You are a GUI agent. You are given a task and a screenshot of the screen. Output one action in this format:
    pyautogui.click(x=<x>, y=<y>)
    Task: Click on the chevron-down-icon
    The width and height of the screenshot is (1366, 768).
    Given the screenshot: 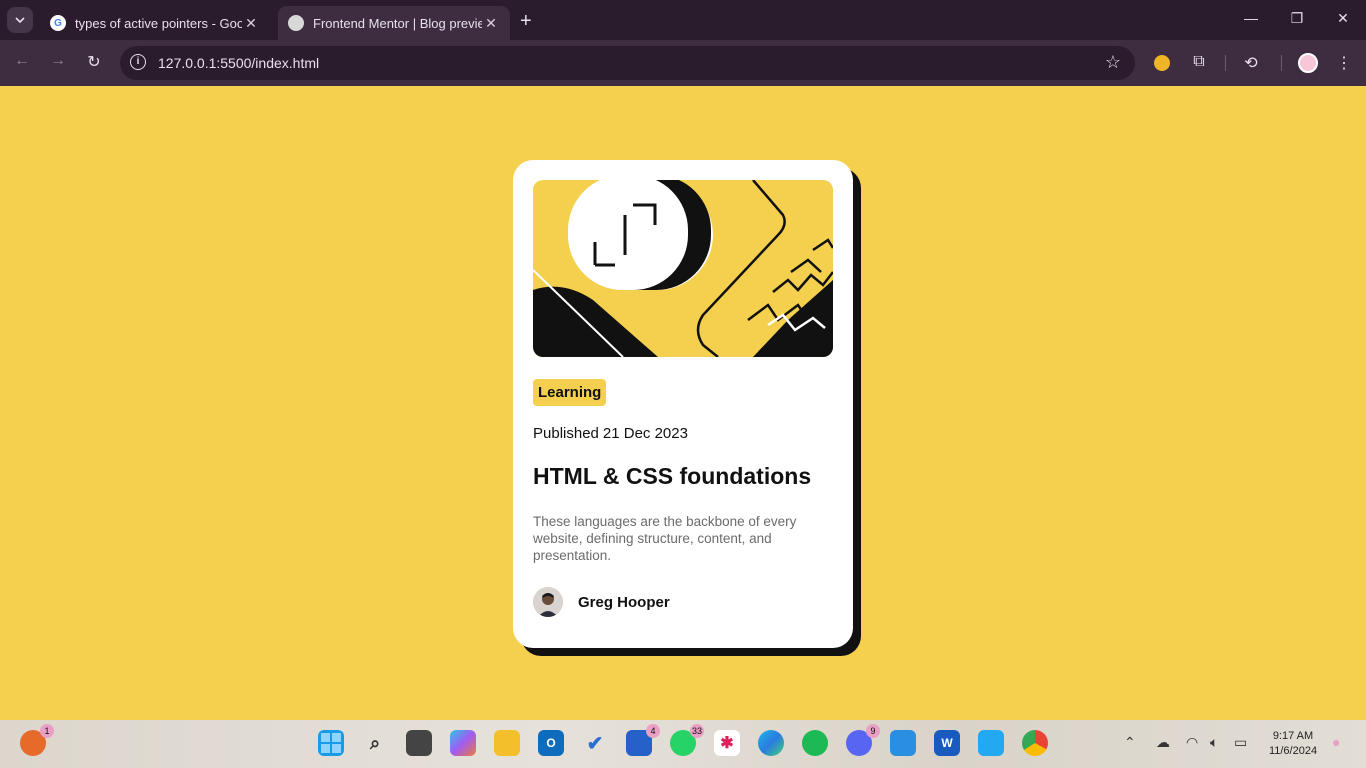 What is the action you would take?
    pyautogui.click(x=20, y=20)
    